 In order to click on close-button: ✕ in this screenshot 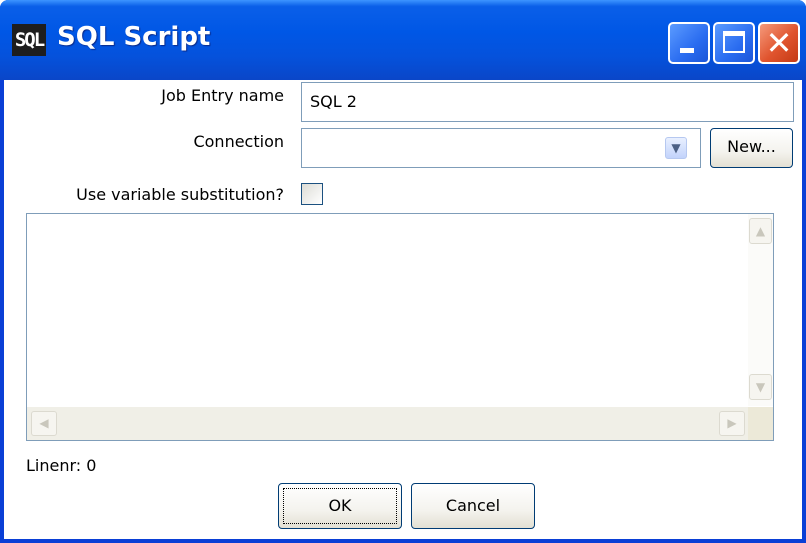, I will do `click(779, 43)`.